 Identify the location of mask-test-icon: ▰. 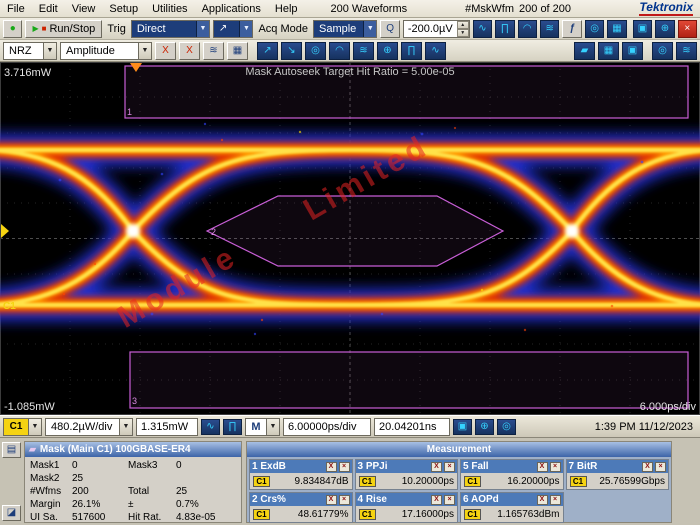
(584, 50).